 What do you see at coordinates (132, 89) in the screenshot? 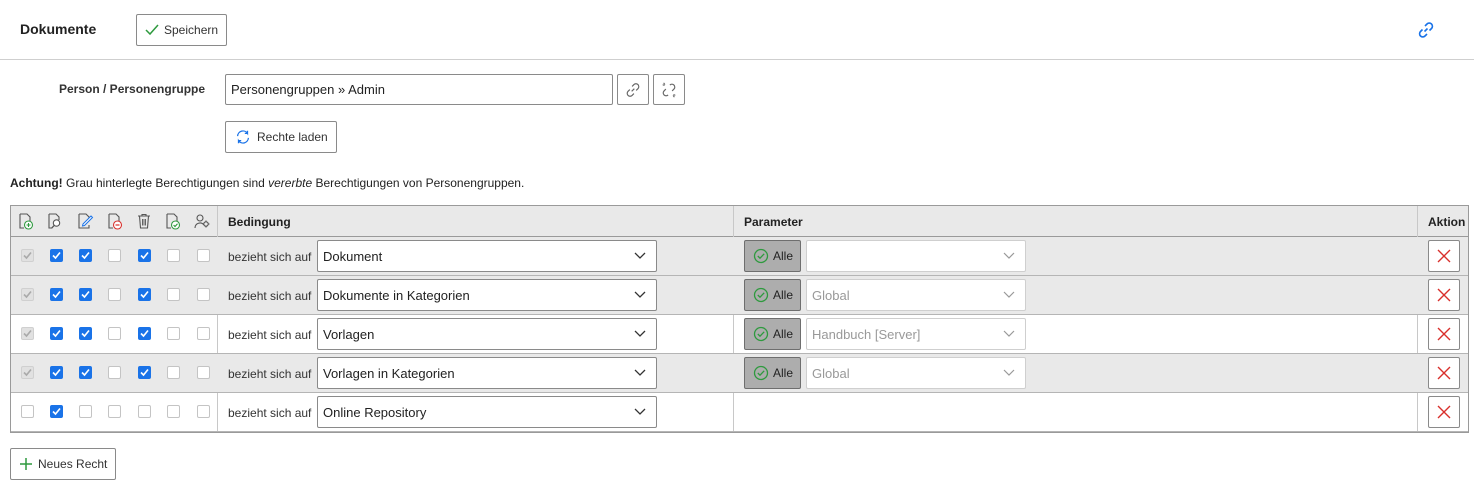
I see `person-group-label: Person / Personengruppe` at bounding box center [132, 89].